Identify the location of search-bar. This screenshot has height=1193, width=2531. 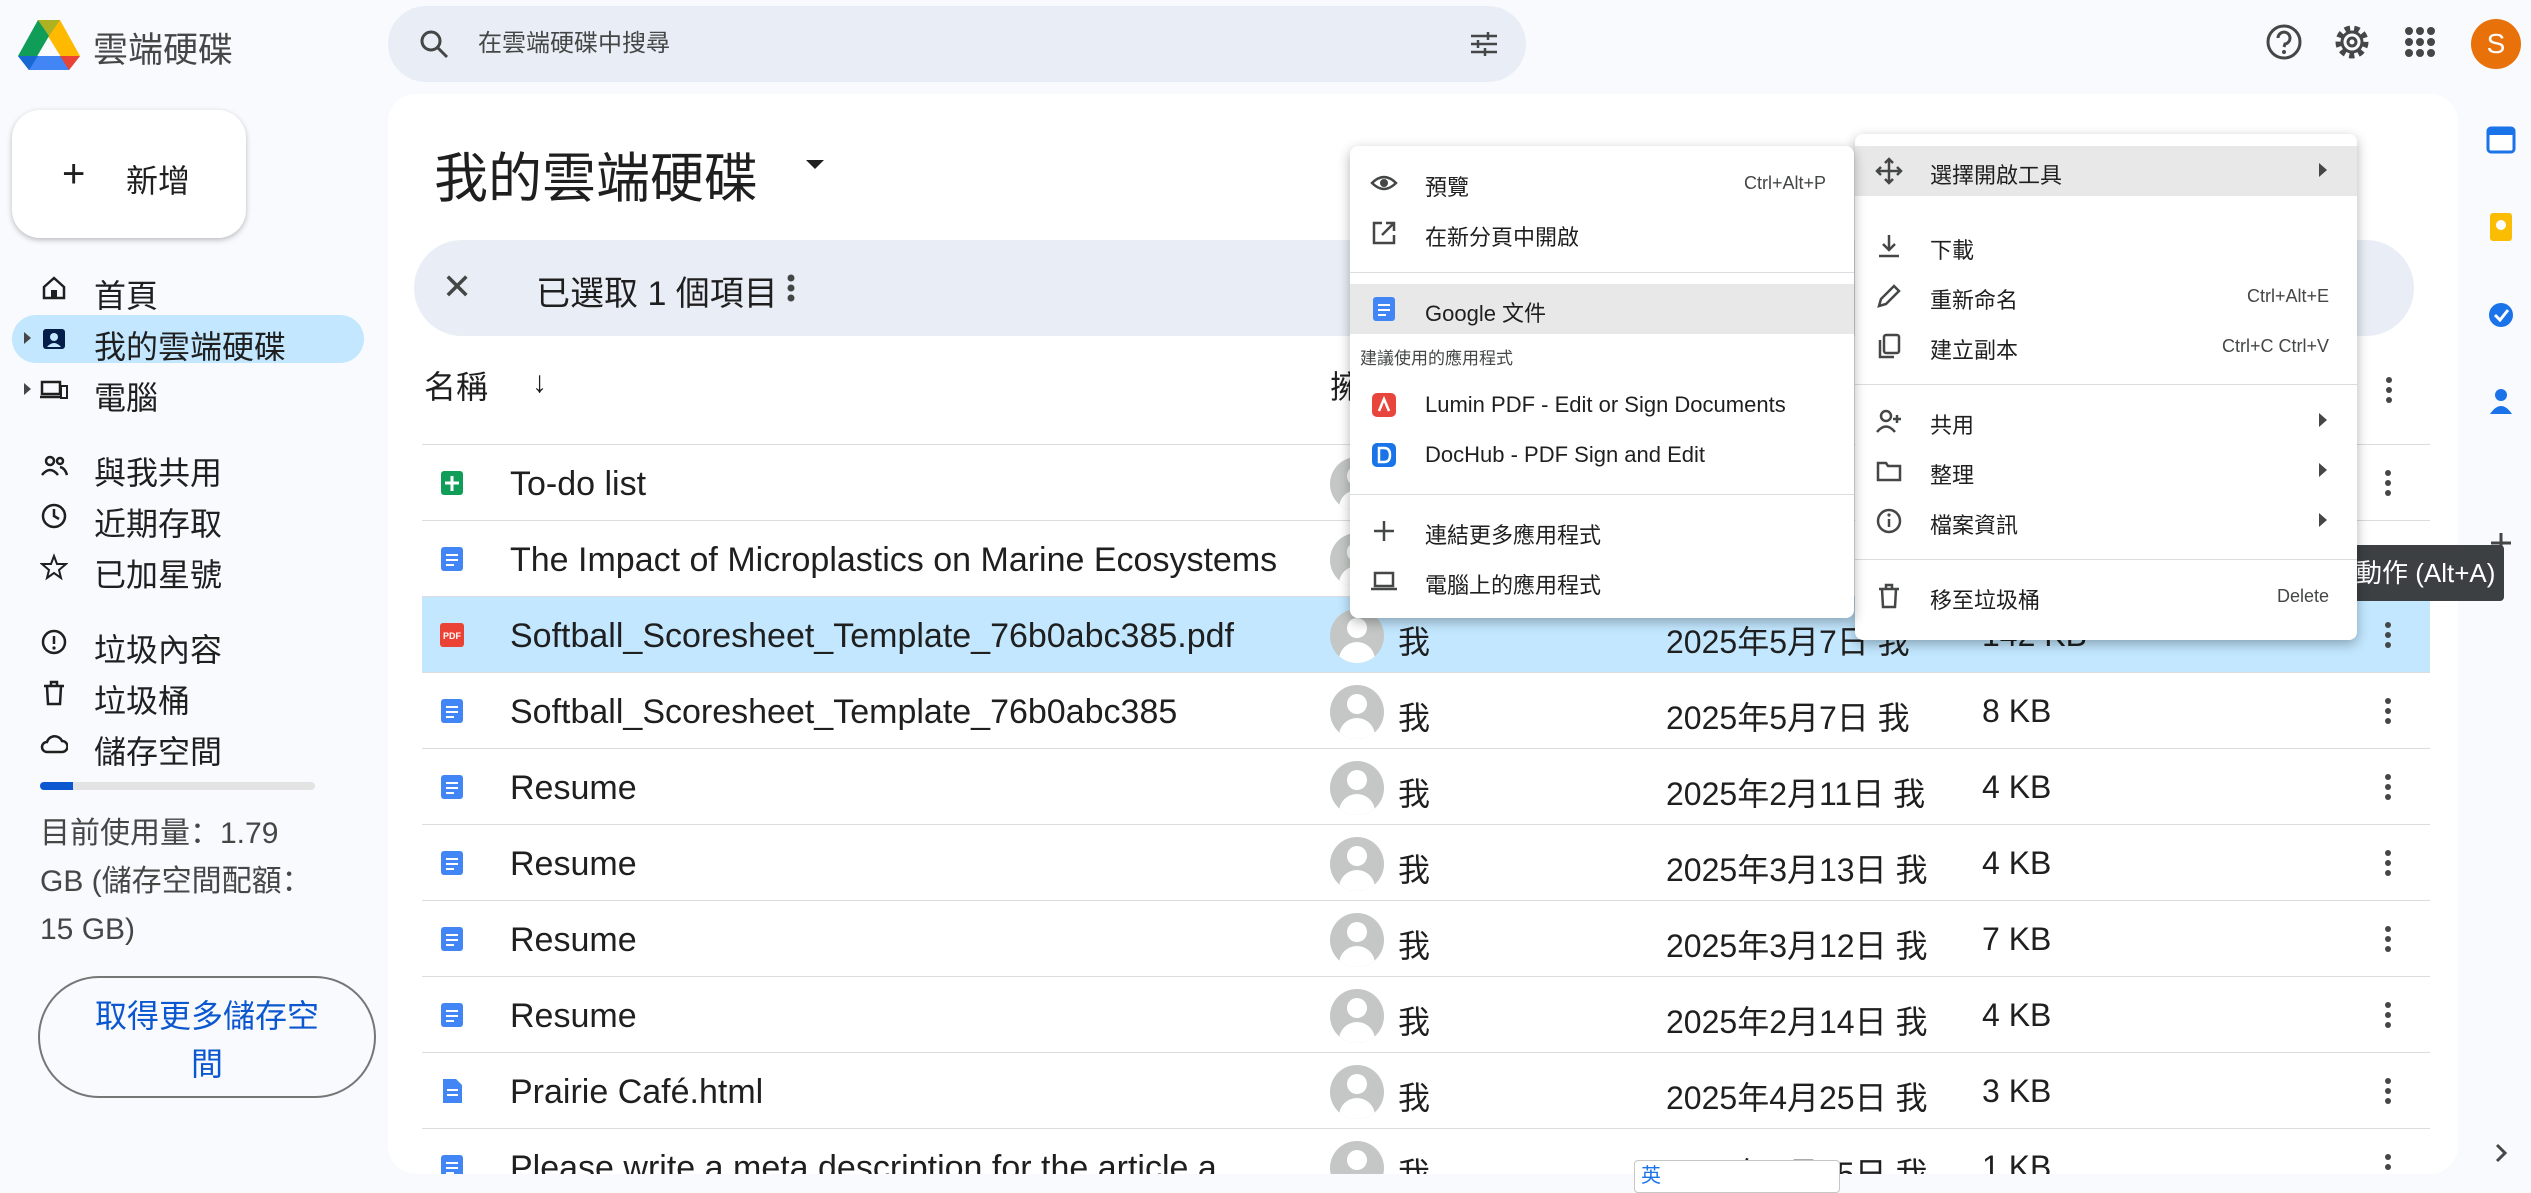
(957, 44).